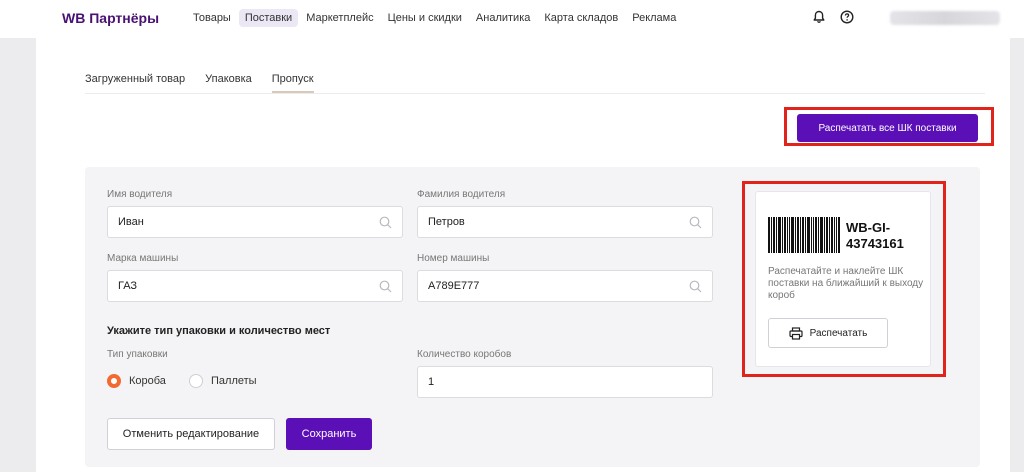 The image size is (1024, 472). I want to click on driver-last-name-field: Петров, so click(565, 222).